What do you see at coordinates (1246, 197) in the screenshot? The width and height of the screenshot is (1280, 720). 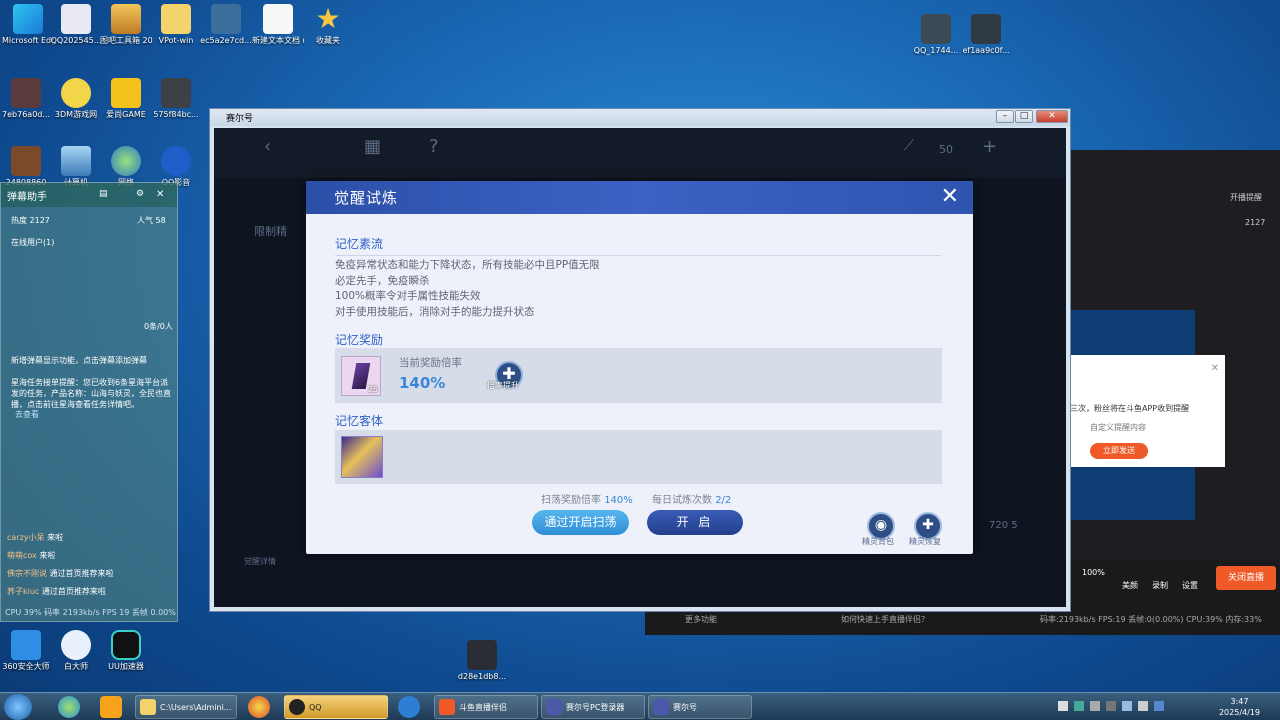 I see `fans-reminder: 开播提醒` at bounding box center [1246, 197].